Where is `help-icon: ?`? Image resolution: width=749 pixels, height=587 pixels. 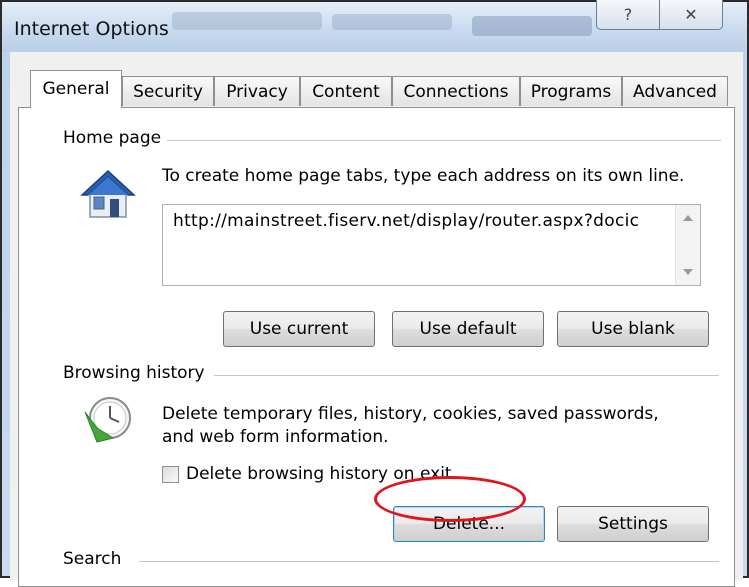 help-icon: ? is located at coordinates (628, 14).